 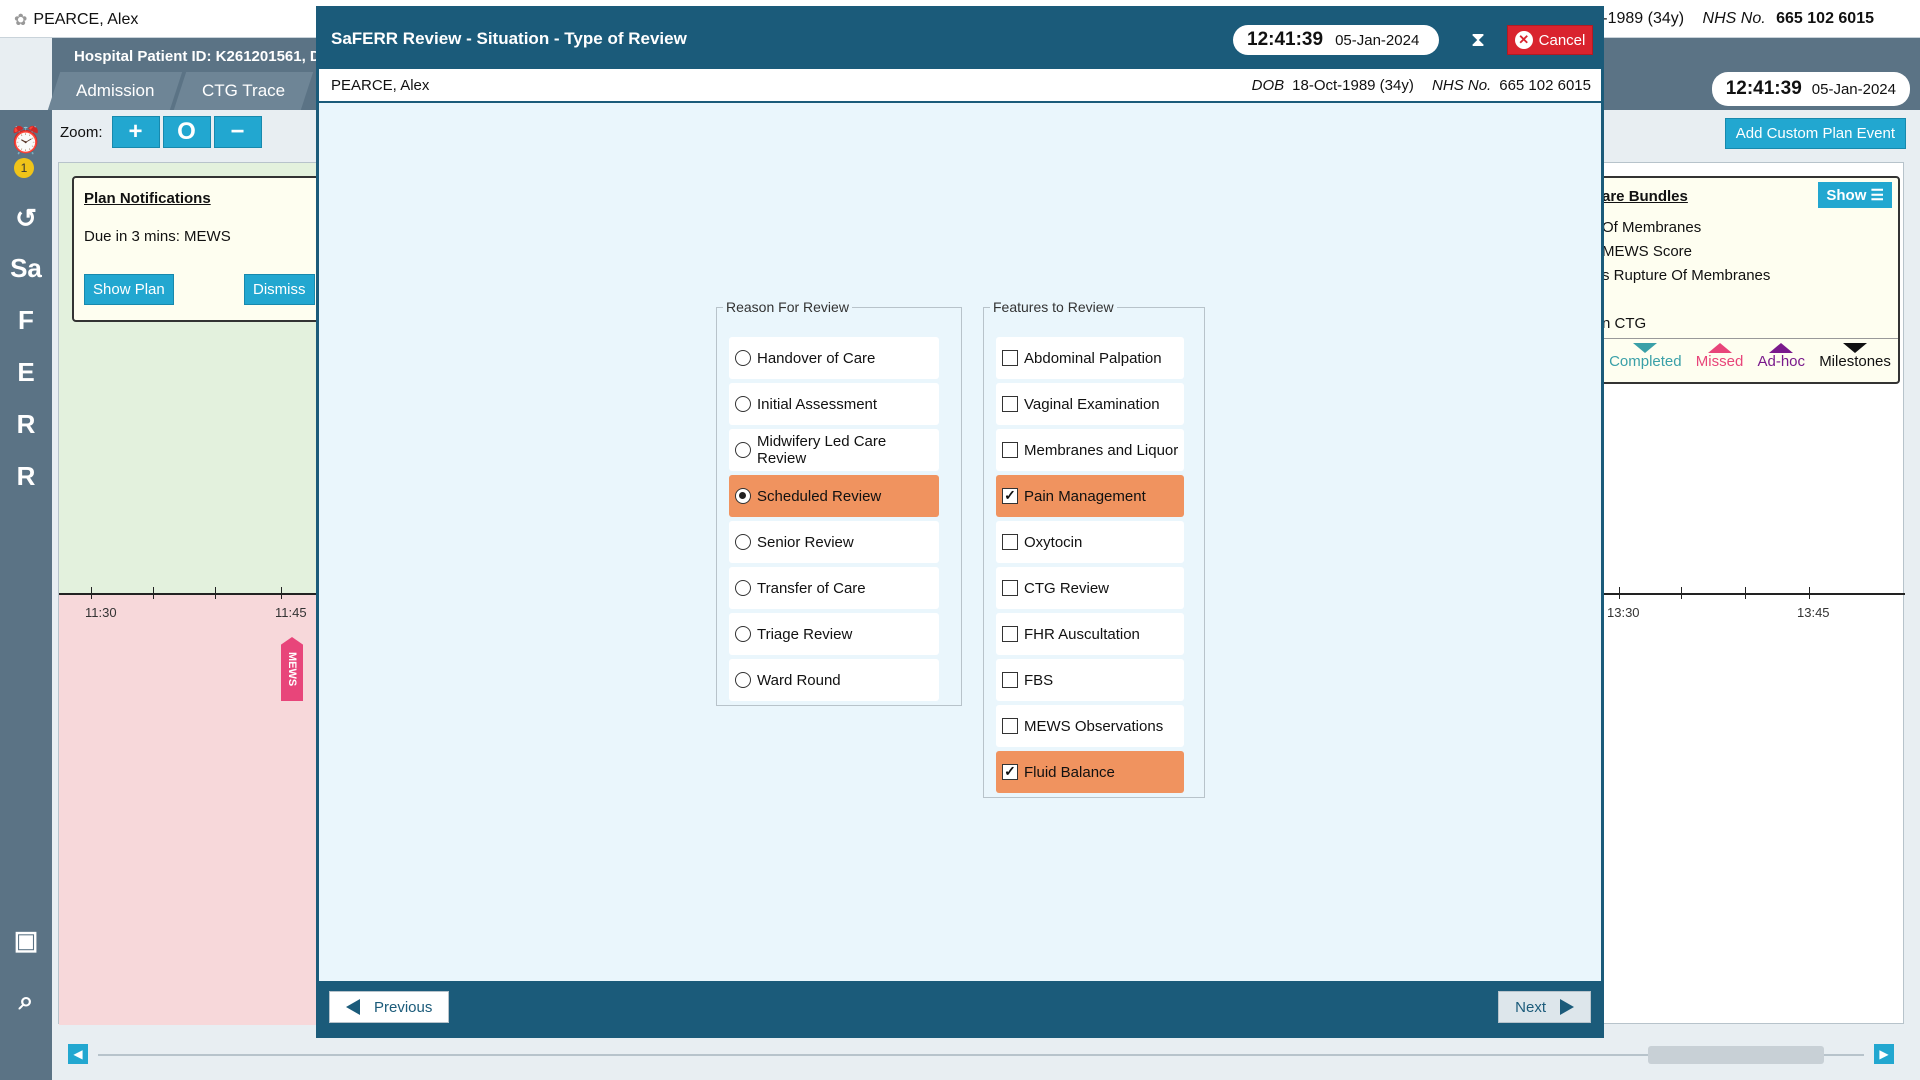 I want to click on next-button: Next, so click(x=1544, y=1007).